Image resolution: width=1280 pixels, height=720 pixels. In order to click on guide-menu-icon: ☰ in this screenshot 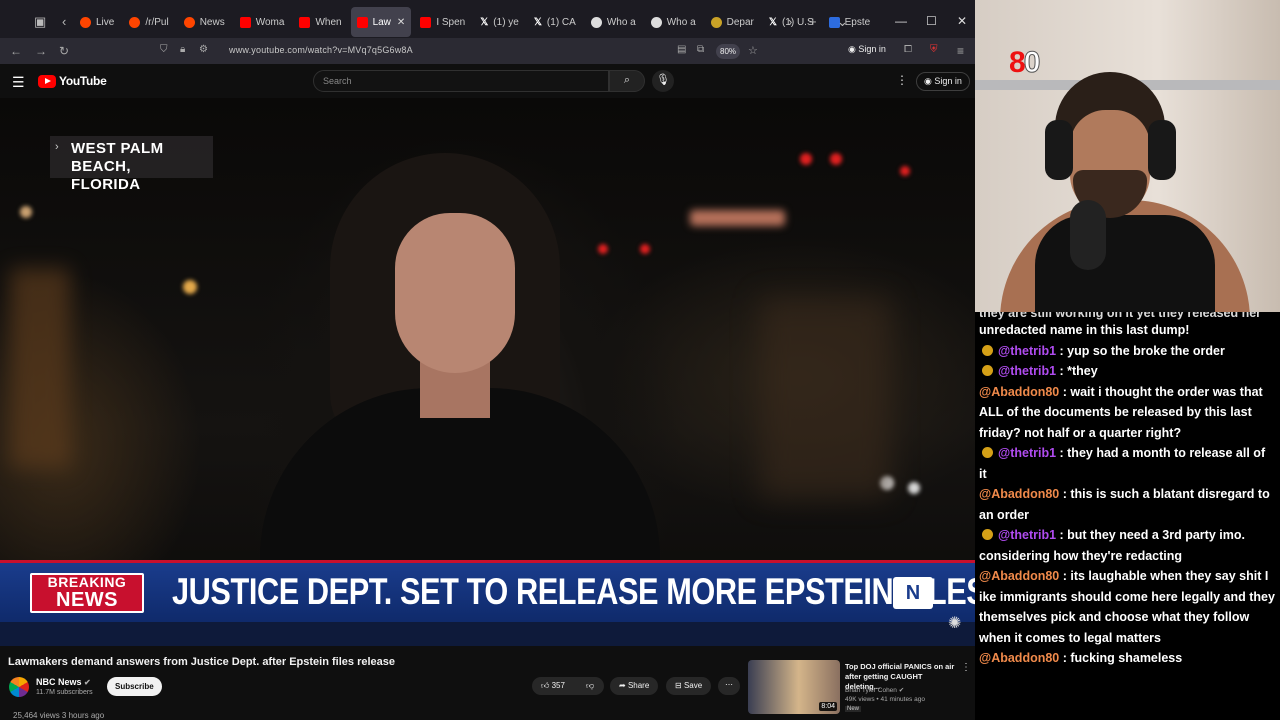, I will do `click(18, 82)`.